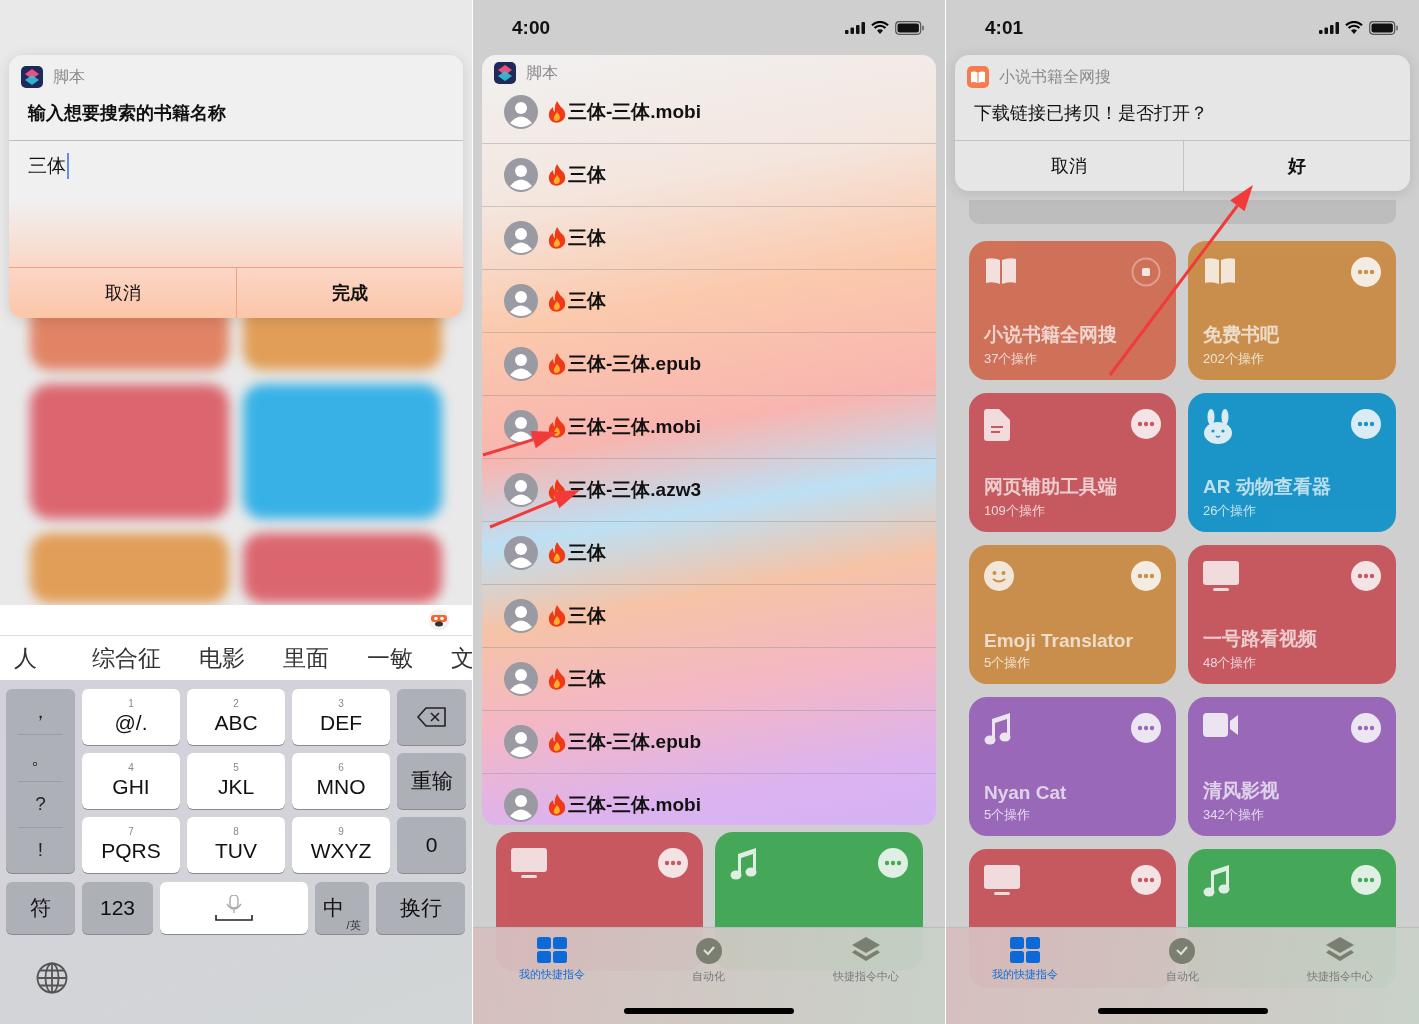 Image resolution: width=1419 pixels, height=1024 pixels. What do you see at coordinates (342, 908) in the screenshot?
I see `language-key: 中 /英` at bounding box center [342, 908].